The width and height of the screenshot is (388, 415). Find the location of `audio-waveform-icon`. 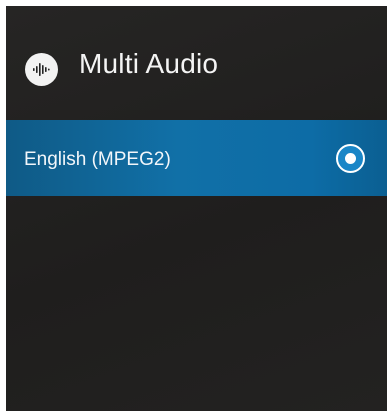

audio-waveform-icon is located at coordinates (41, 69).